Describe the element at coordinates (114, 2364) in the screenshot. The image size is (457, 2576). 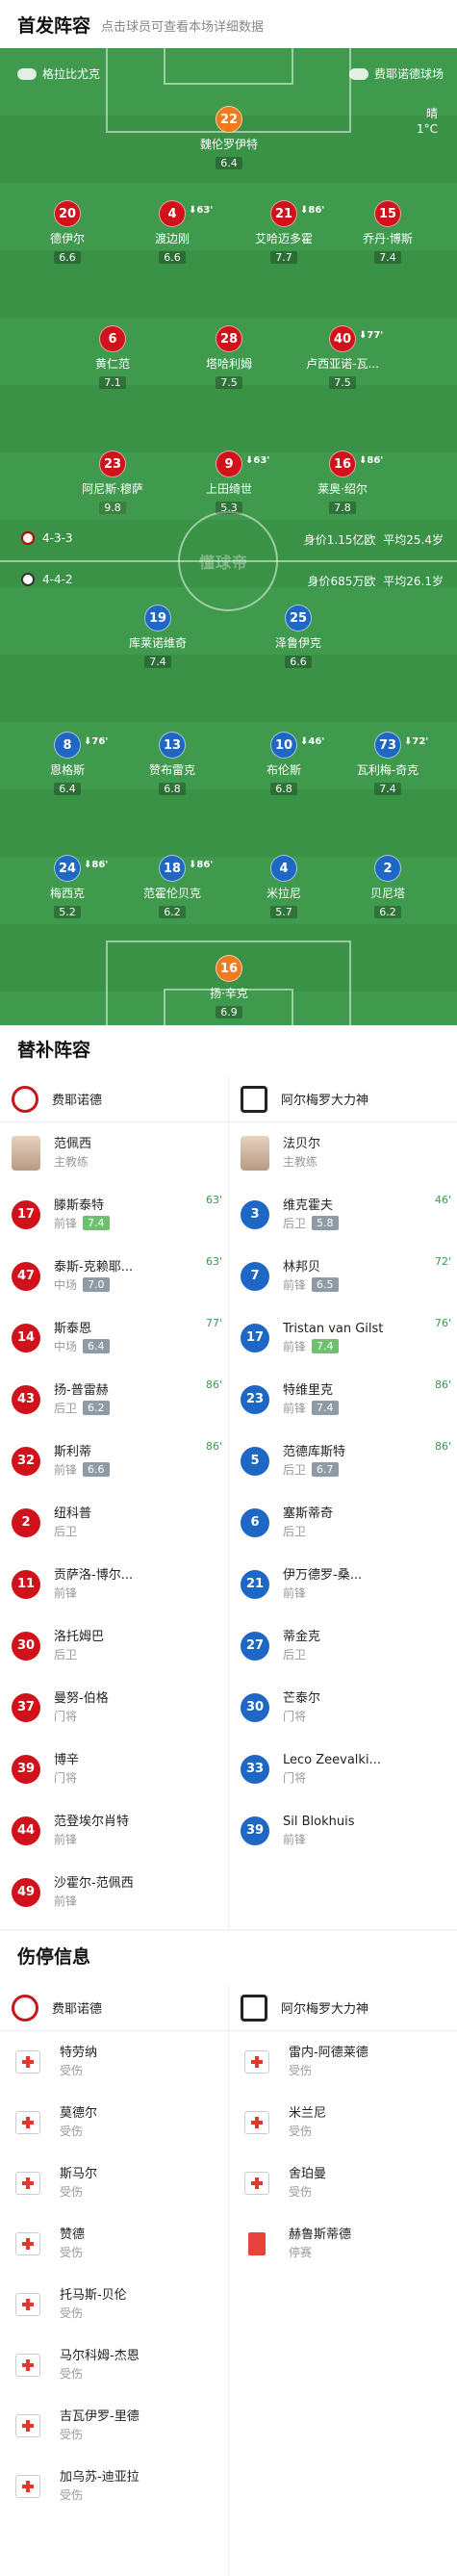
I see `injury-row: 马尔科姆-杰恩 受伤` at that location.